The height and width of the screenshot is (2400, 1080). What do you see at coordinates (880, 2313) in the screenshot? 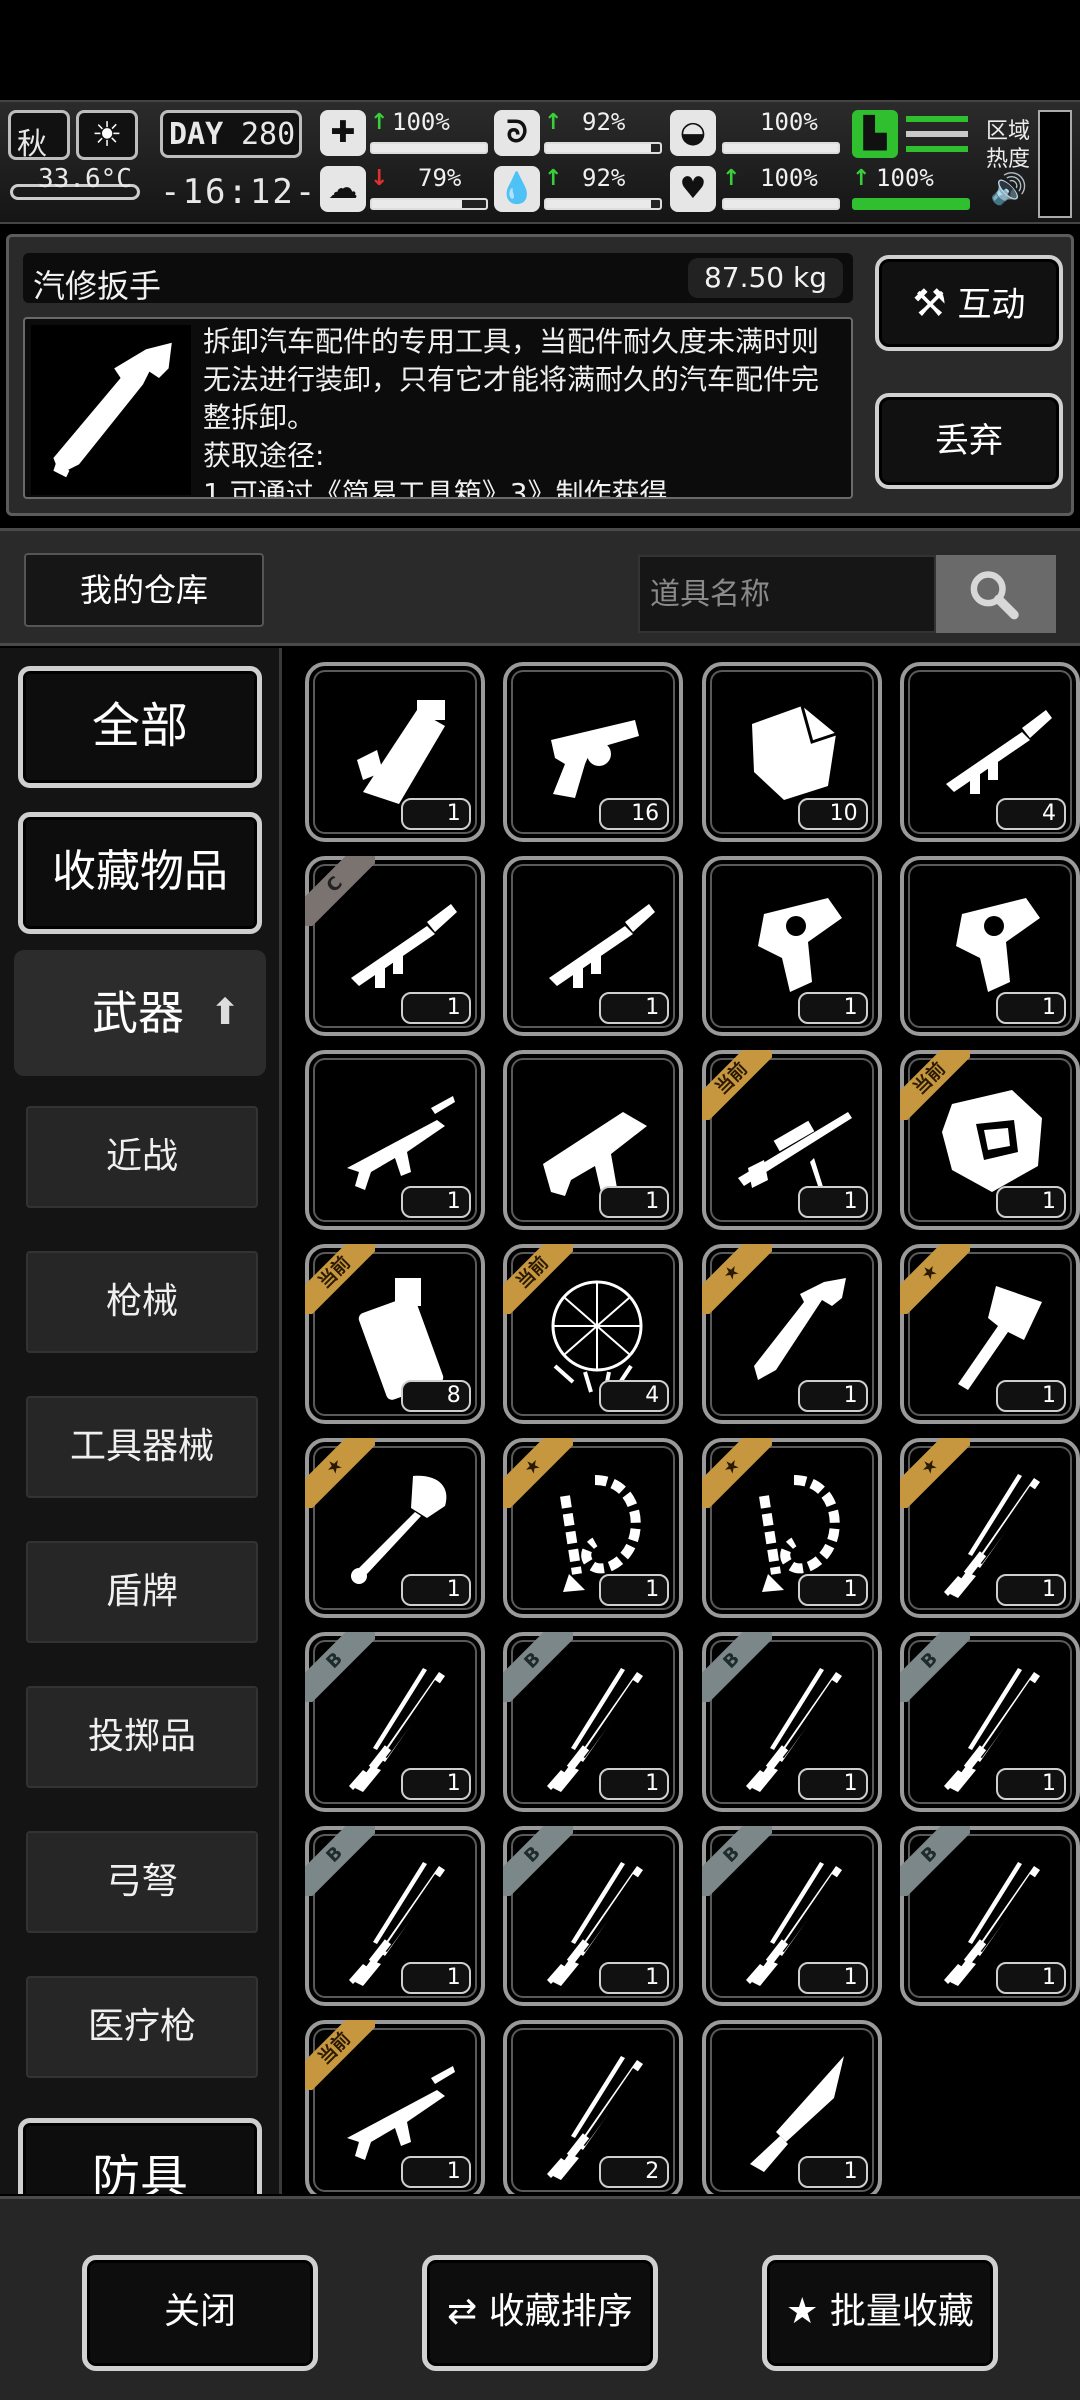
I see `batch-favorite-button: ★ 批量收藏` at bounding box center [880, 2313].